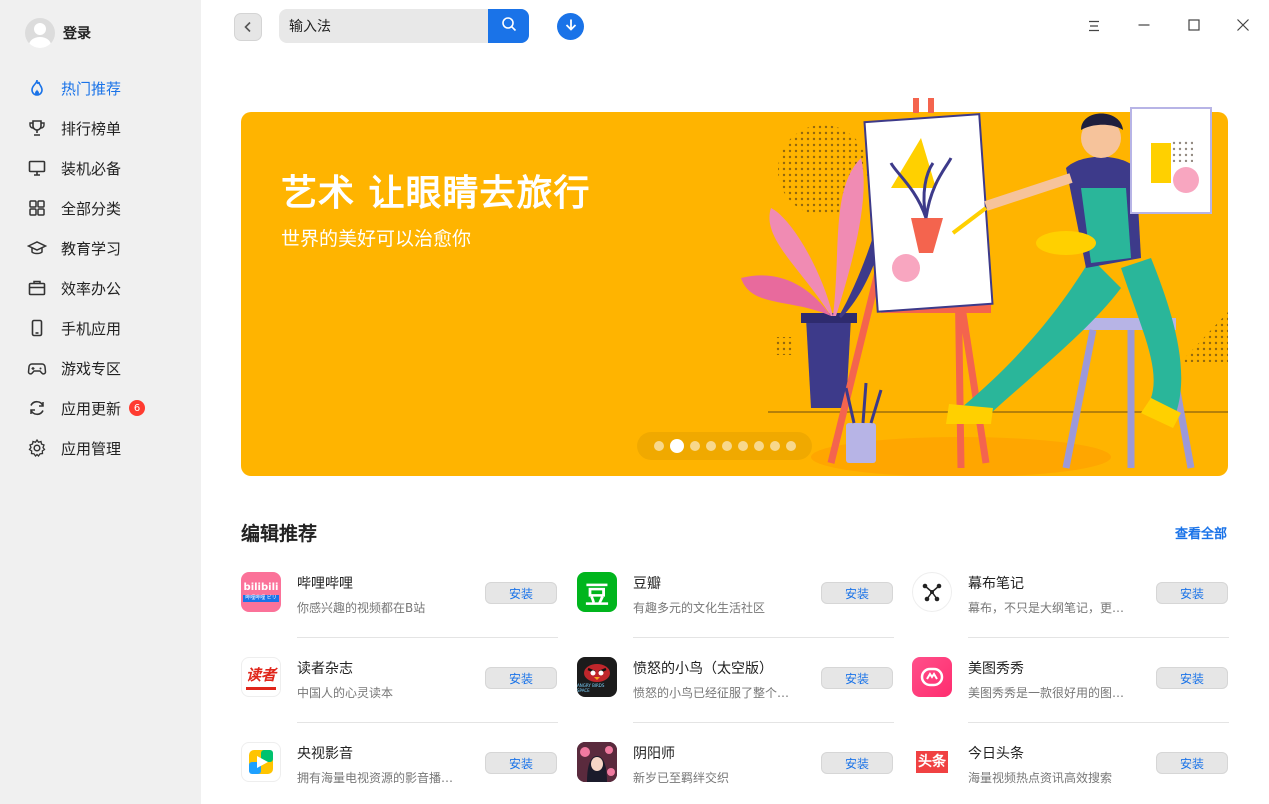 The width and height of the screenshot is (1269, 804). I want to click on sidebar-item-games: 游戏专区, so click(100, 368).